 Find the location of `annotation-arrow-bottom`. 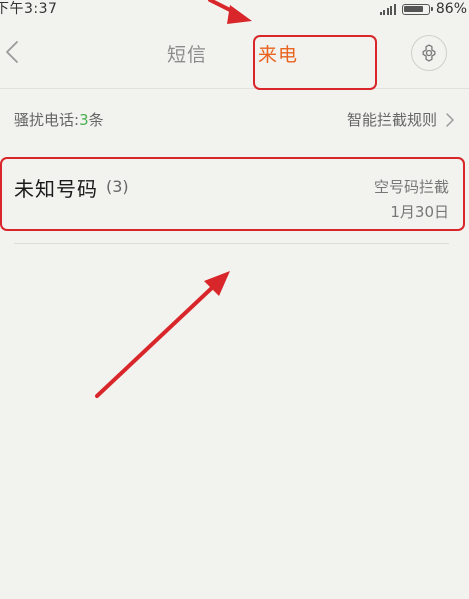

annotation-arrow-bottom is located at coordinates (162, 334).